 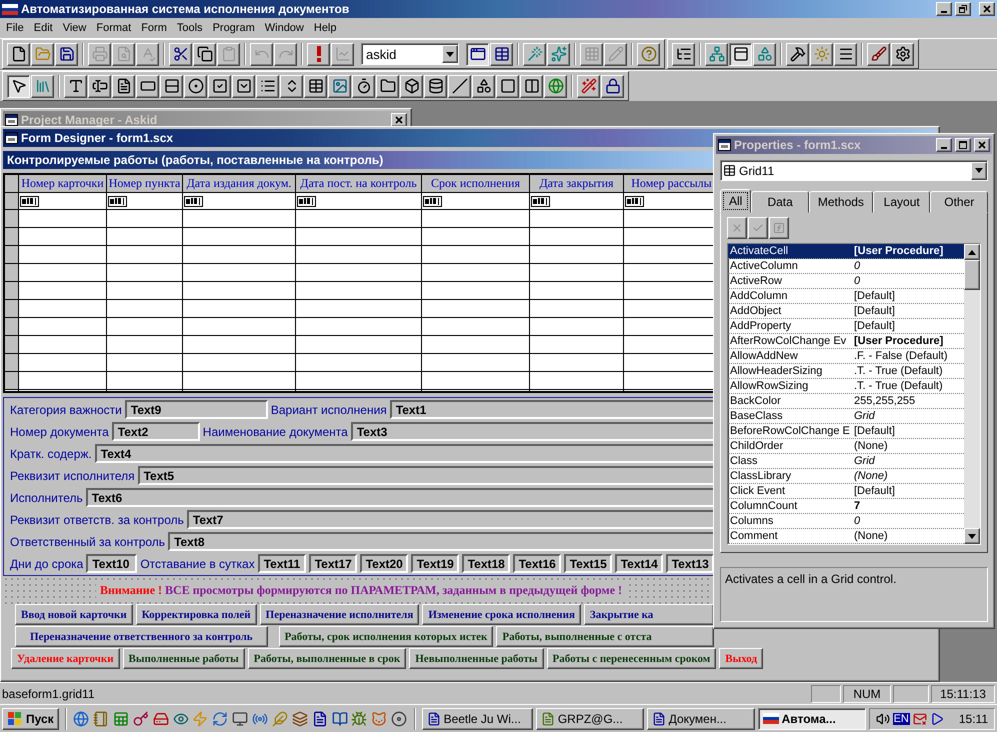 What do you see at coordinates (536, 563) in the screenshot?
I see `text-field: Text16` at bounding box center [536, 563].